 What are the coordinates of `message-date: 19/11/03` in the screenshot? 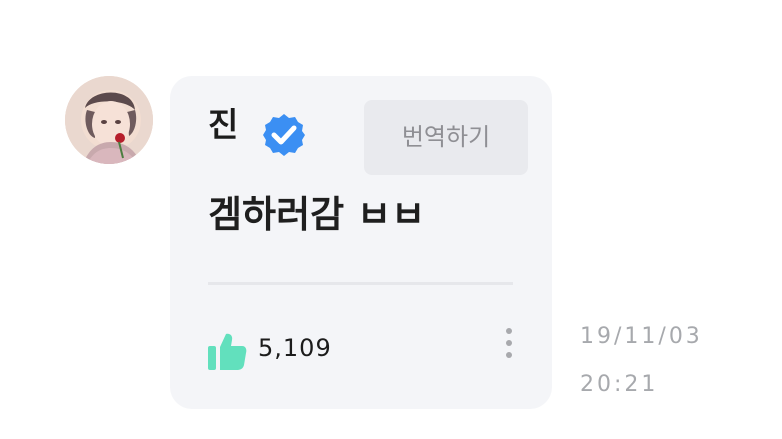 It's located at (641, 336).